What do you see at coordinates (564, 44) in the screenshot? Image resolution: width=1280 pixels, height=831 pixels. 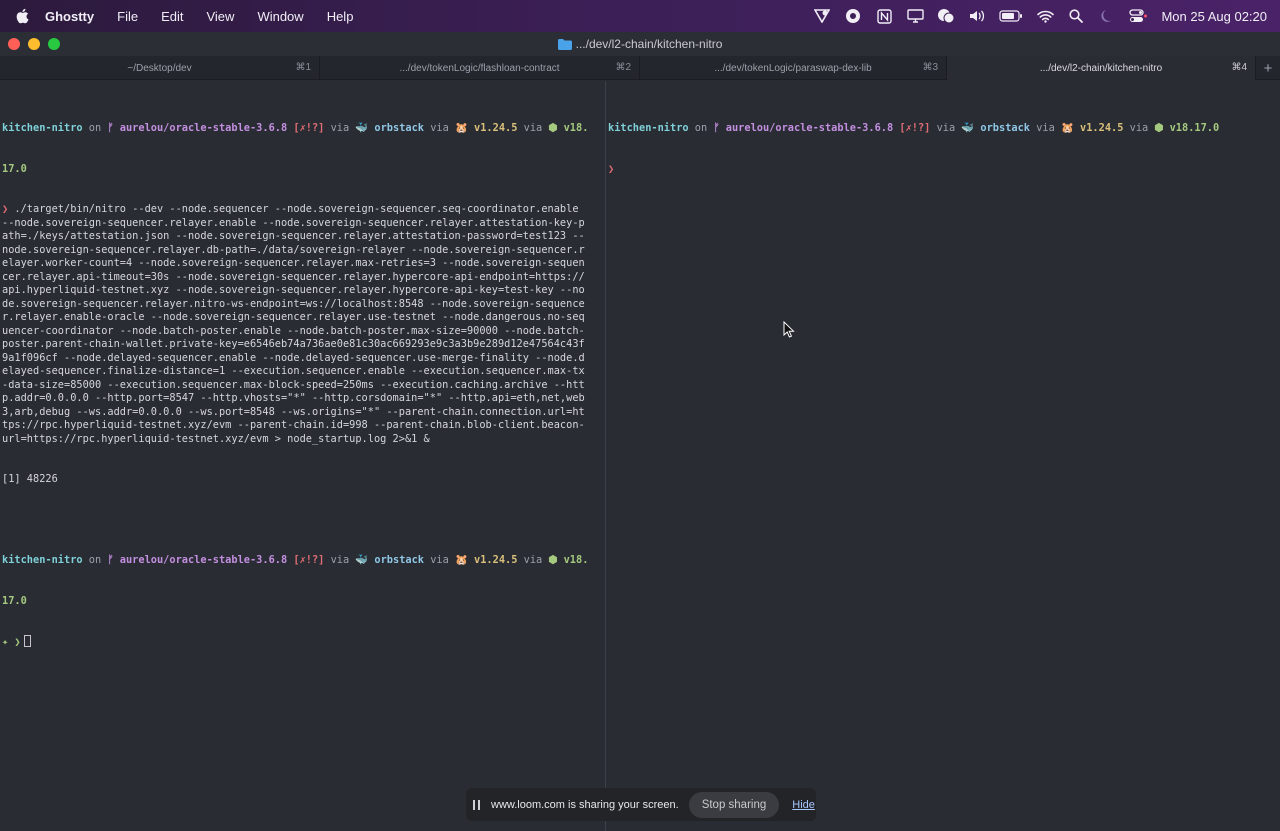 I see `folder-icon` at bounding box center [564, 44].